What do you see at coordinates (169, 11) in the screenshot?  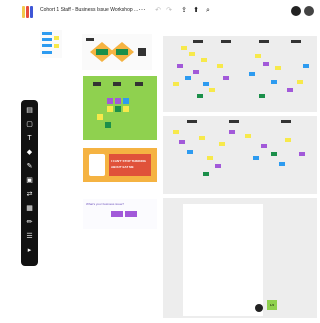 I see `redo-icon: ↷` at bounding box center [169, 11].